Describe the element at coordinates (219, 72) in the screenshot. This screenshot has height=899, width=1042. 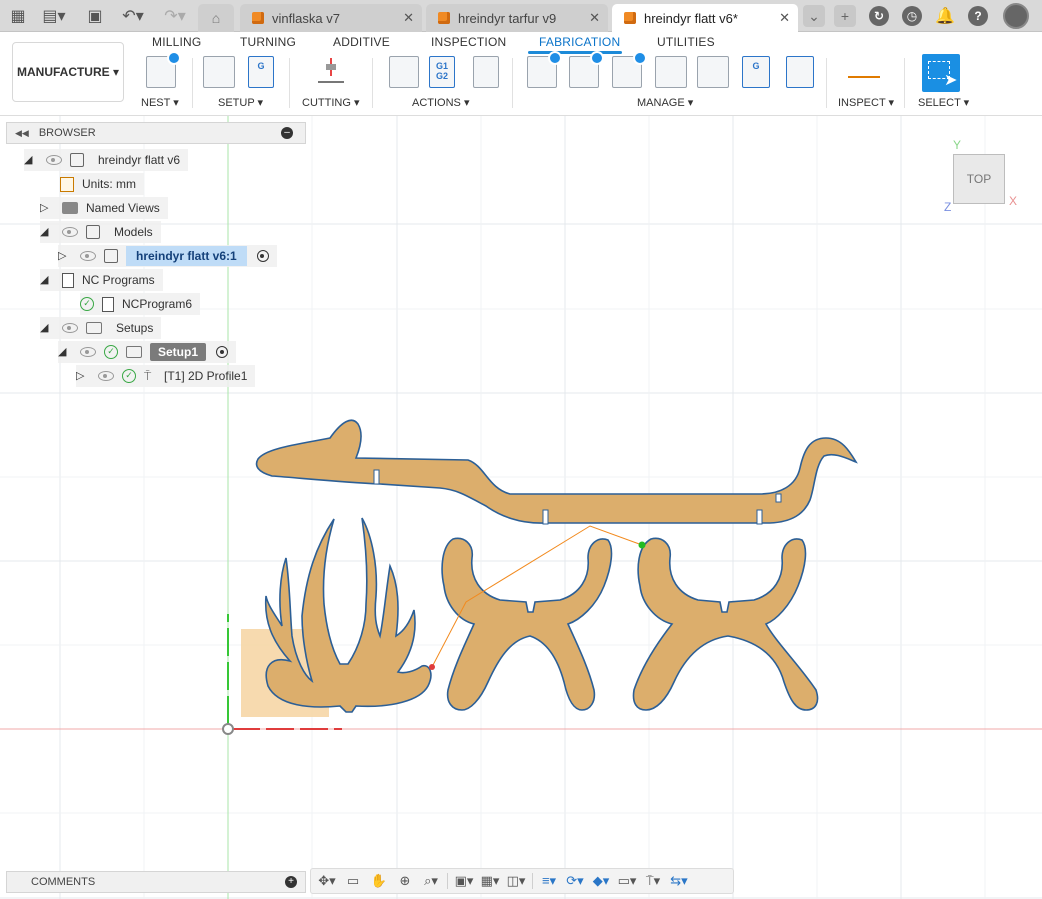
I see `setup-folder-icon` at that location.